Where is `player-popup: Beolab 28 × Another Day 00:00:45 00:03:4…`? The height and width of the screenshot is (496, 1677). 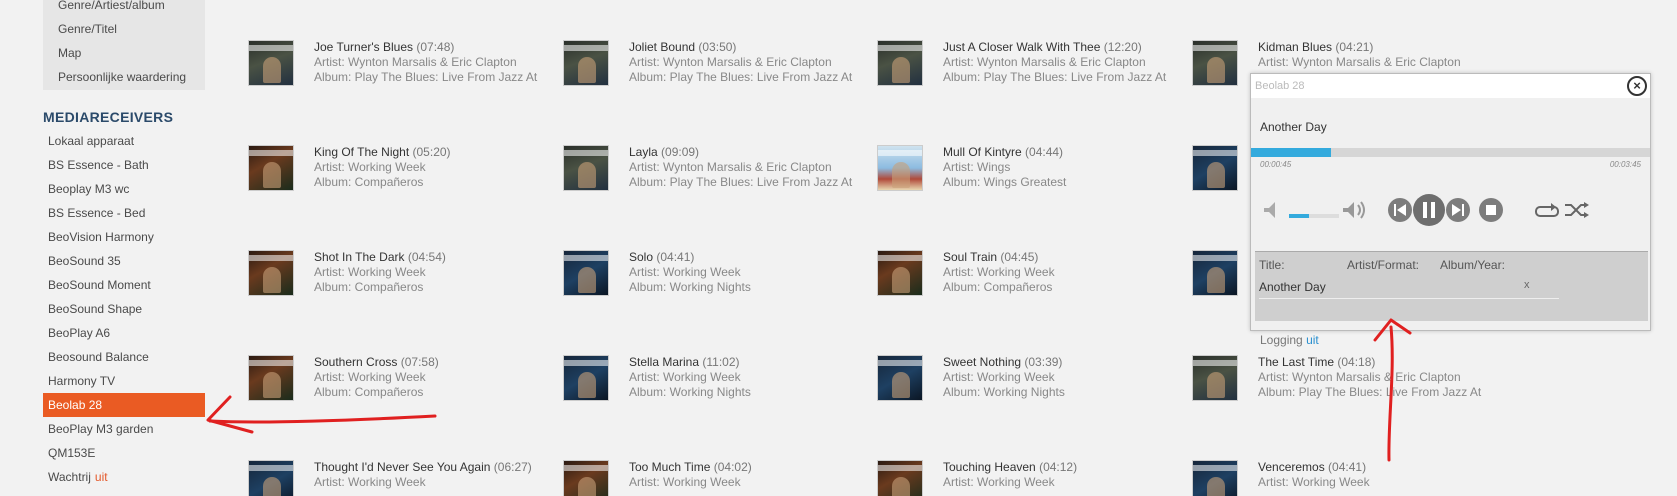 player-popup: Beolab 28 × Another Day 00:00:45 00:03:4… is located at coordinates (1450, 210).